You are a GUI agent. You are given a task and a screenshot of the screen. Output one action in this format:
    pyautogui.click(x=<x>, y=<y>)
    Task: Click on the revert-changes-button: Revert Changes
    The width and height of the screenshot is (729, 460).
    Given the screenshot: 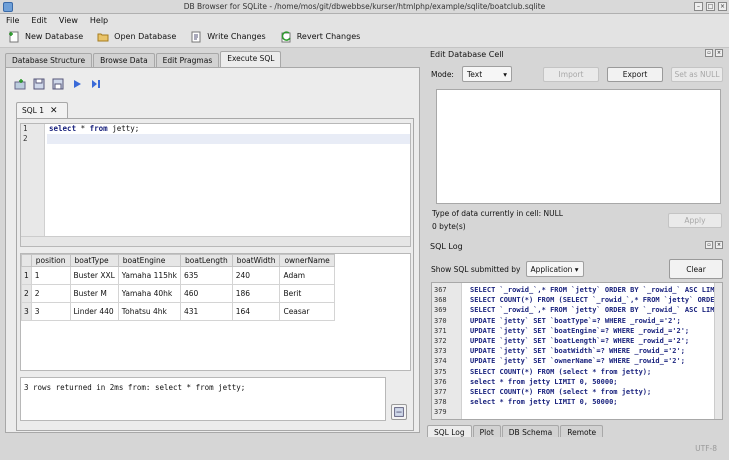 What is the action you would take?
    pyautogui.click(x=320, y=36)
    